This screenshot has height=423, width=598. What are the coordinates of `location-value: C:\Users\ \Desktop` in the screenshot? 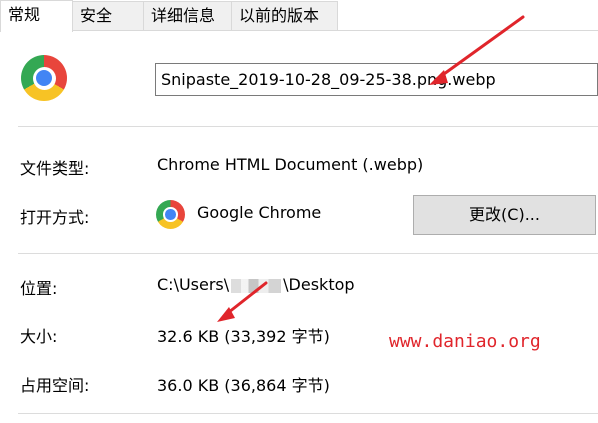 It's located at (256, 284).